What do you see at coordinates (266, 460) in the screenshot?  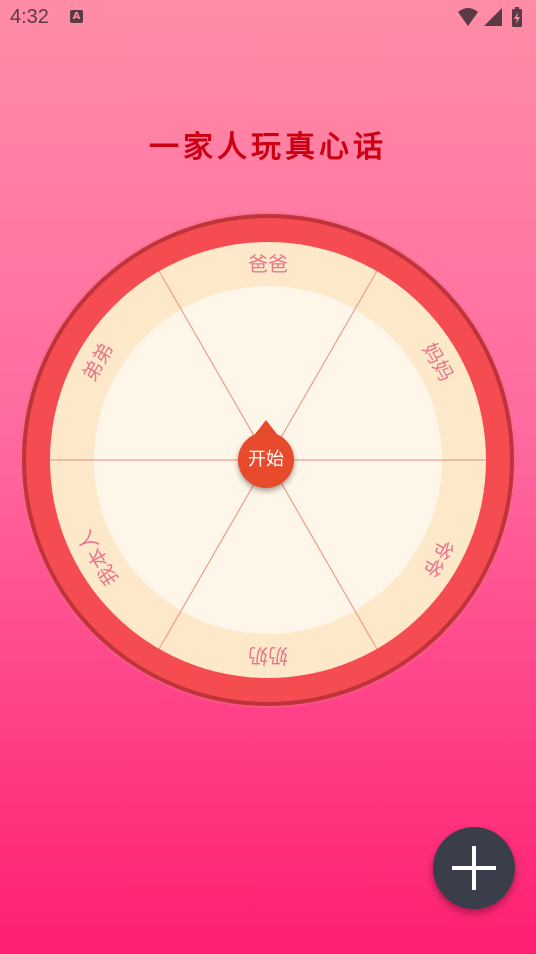 I see `start-button: 开始` at bounding box center [266, 460].